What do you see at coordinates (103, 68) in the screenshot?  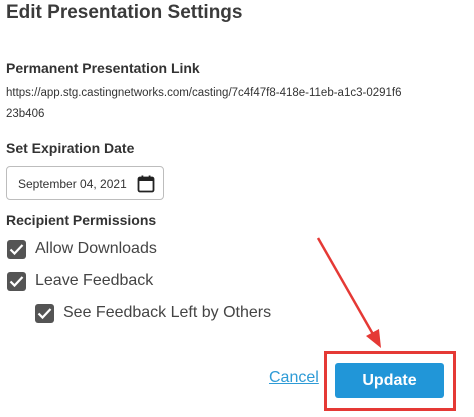 I see `permanent-link-label: Permanent Presentation Link` at bounding box center [103, 68].